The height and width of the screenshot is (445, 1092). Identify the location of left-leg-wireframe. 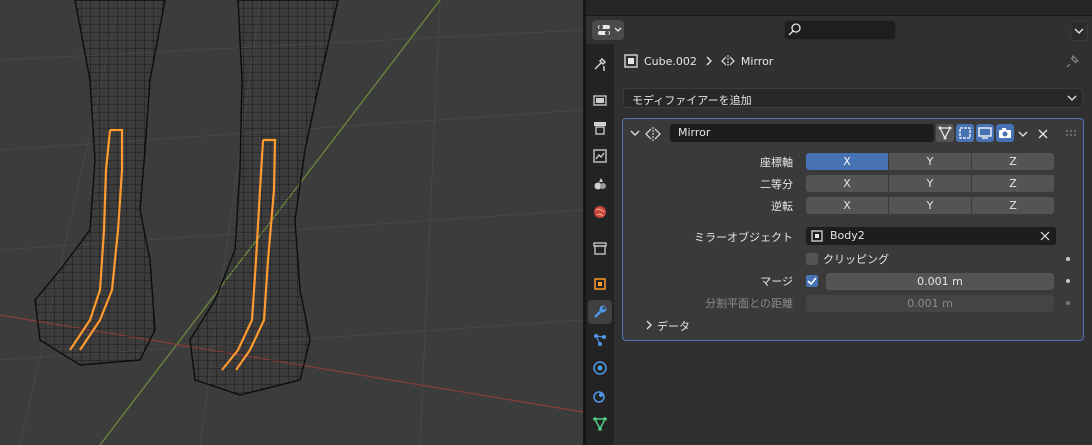
(100, 183).